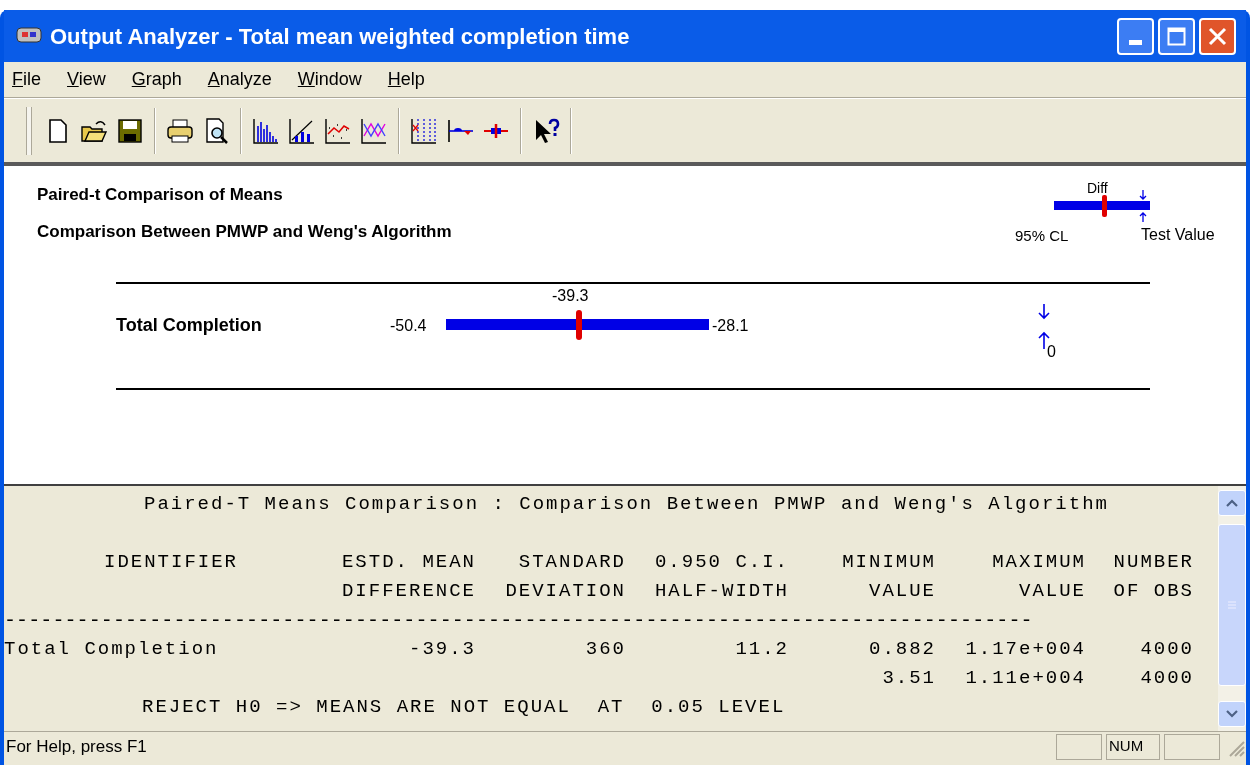 Image resolution: width=1250 pixels, height=765 pixels. Describe the element at coordinates (408, 326) in the screenshot. I see `lower-bound-label: -50.4` at that location.